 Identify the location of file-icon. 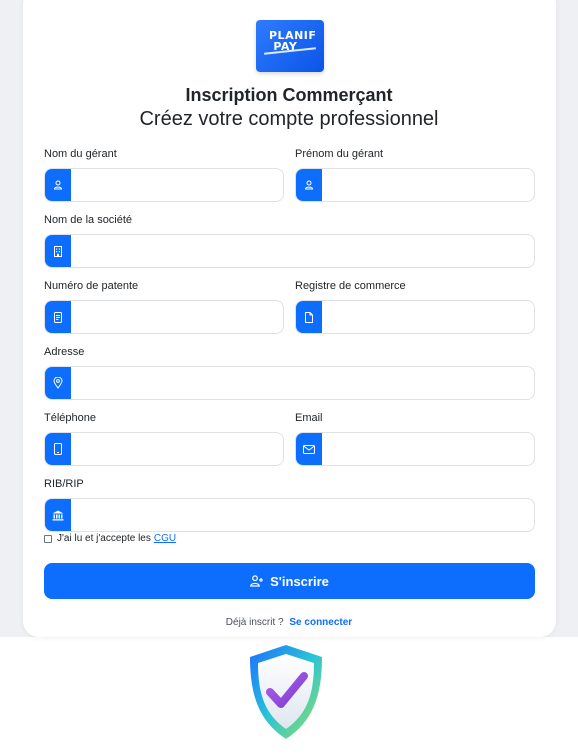
(309, 317).